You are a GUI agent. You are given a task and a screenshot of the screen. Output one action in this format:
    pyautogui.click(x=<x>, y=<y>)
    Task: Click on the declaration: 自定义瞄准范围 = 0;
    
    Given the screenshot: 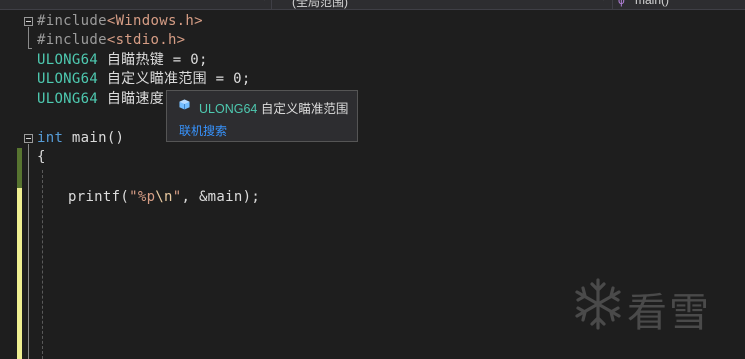 What is the action you would take?
    pyautogui.click(x=174, y=79)
    